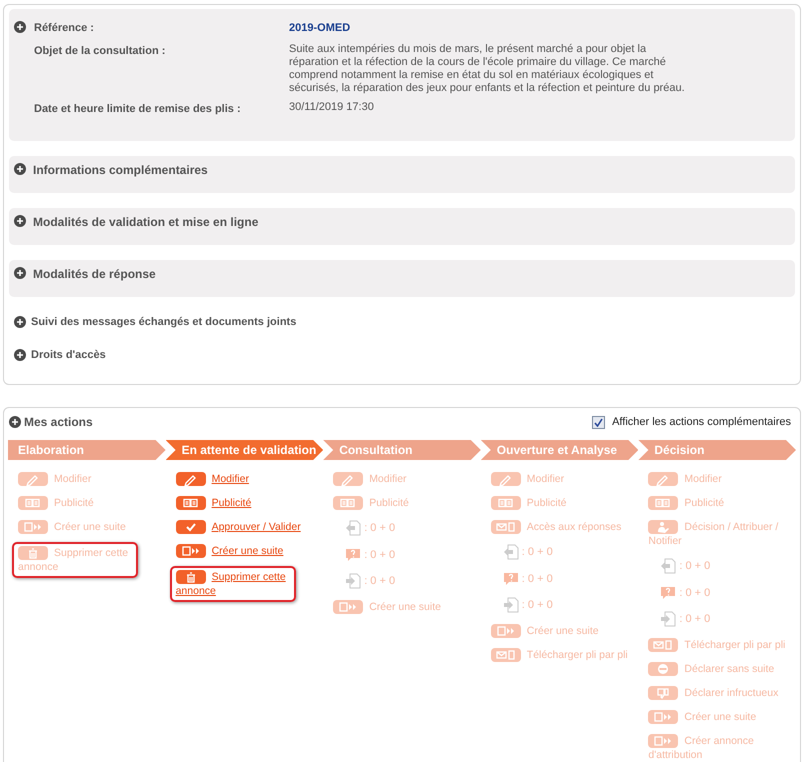 The width and height of the screenshot is (804, 762). Describe the element at coordinates (721, 693) in the screenshot. I see `action-link: Déclarer infructueux` at that location.